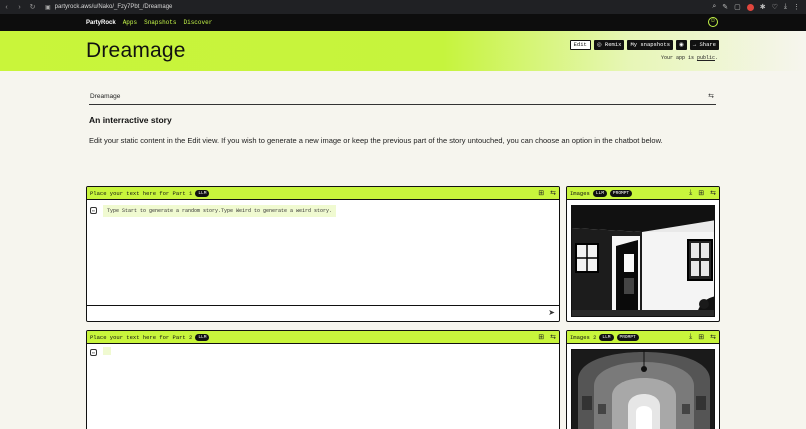 The height and width of the screenshot is (429, 806). Describe the element at coordinates (198, 22) in the screenshot. I see `nav-link-discover: Discover` at that location.